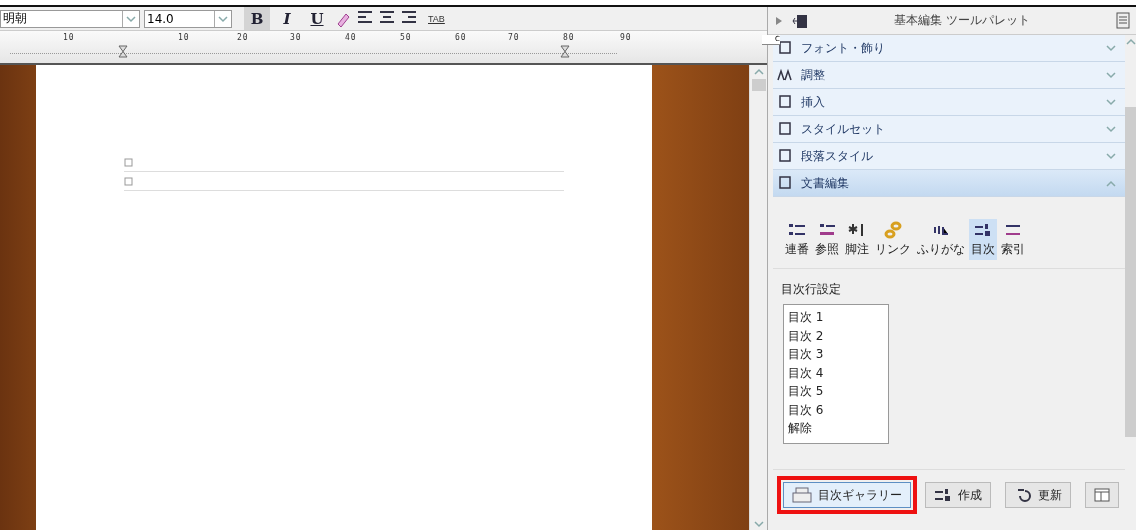 This screenshot has height=530, width=1136. I want to click on palette-section: 挿入, so click(949, 102).